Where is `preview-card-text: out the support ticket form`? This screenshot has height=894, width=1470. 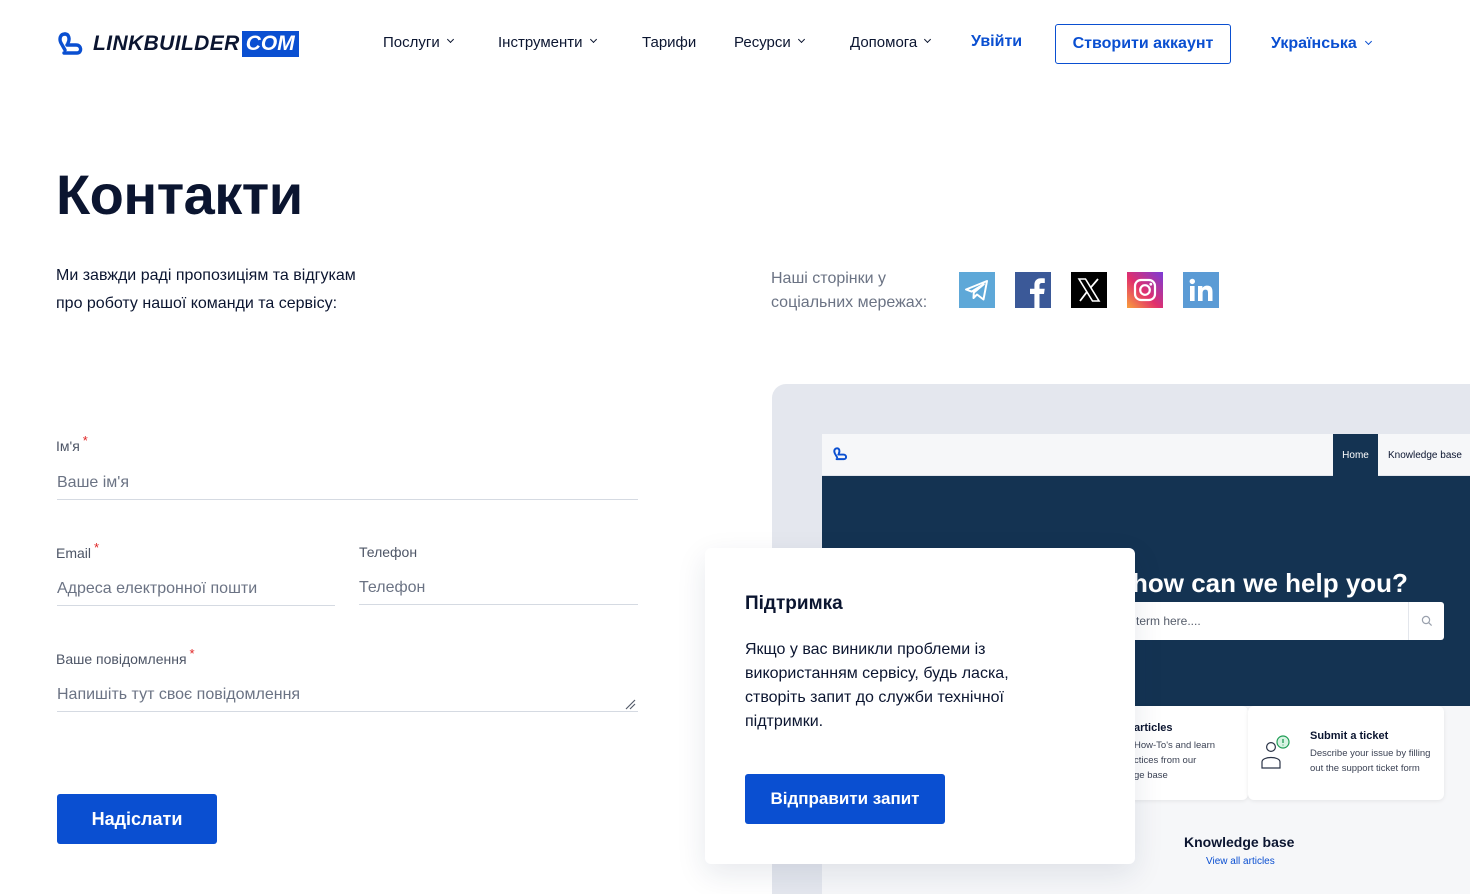
preview-card-text: out the support ticket form is located at coordinates (1365, 768).